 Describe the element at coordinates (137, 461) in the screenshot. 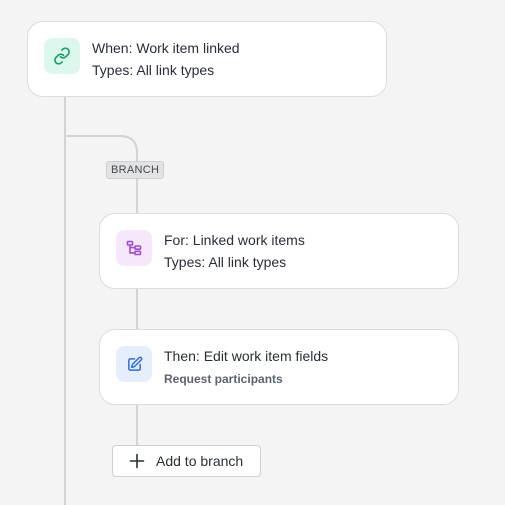

I see `plus-icon` at that location.